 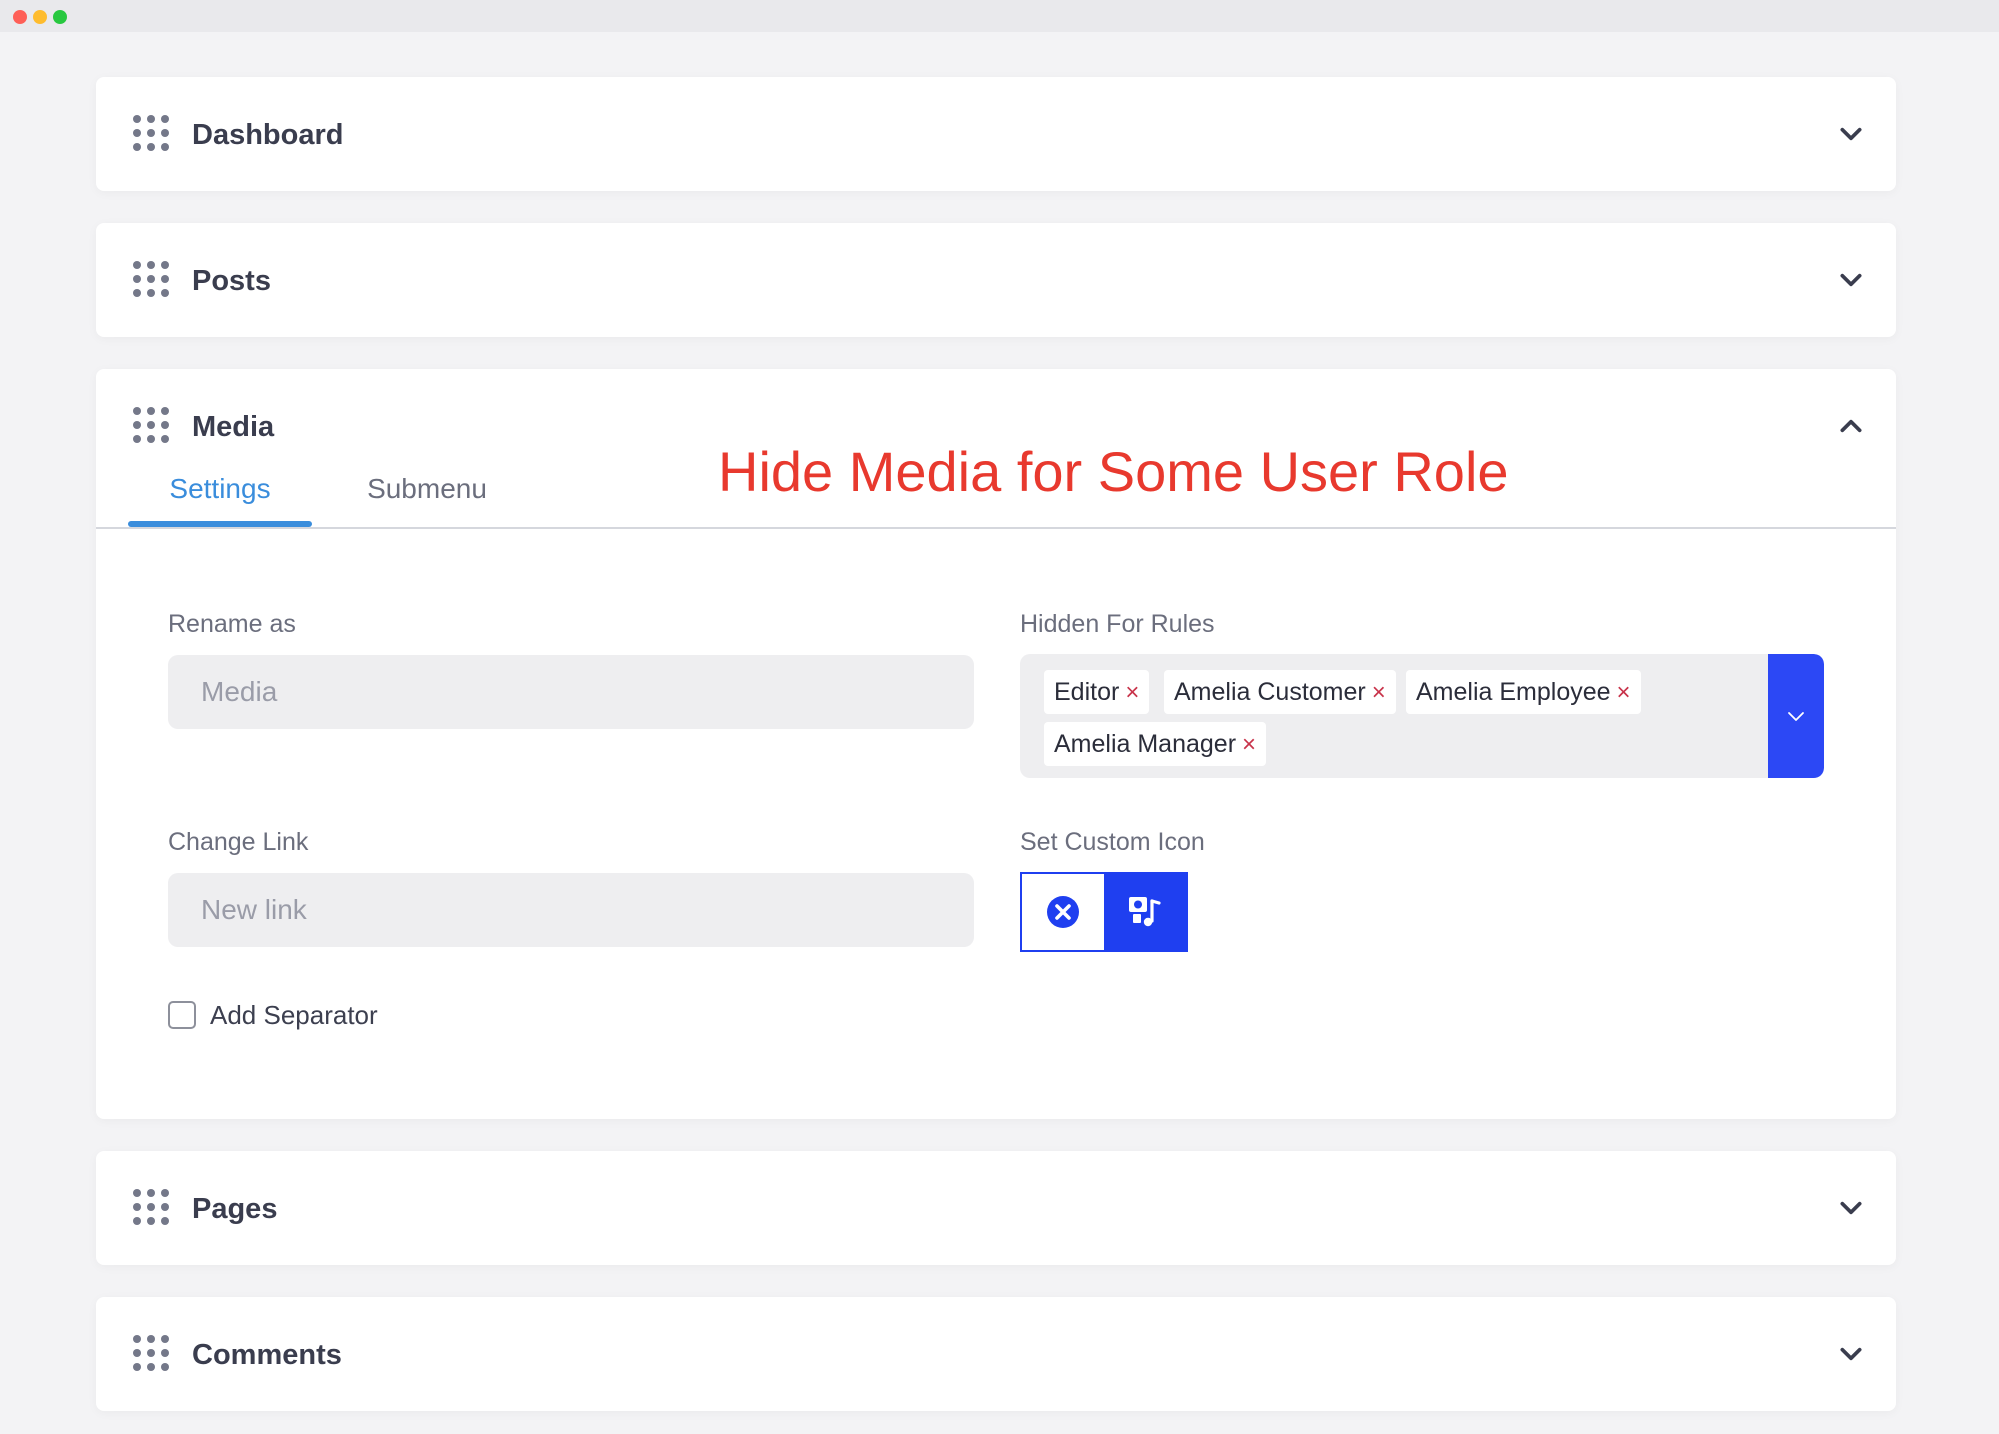 I want to click on rename-input, so click(x=571, y=692).